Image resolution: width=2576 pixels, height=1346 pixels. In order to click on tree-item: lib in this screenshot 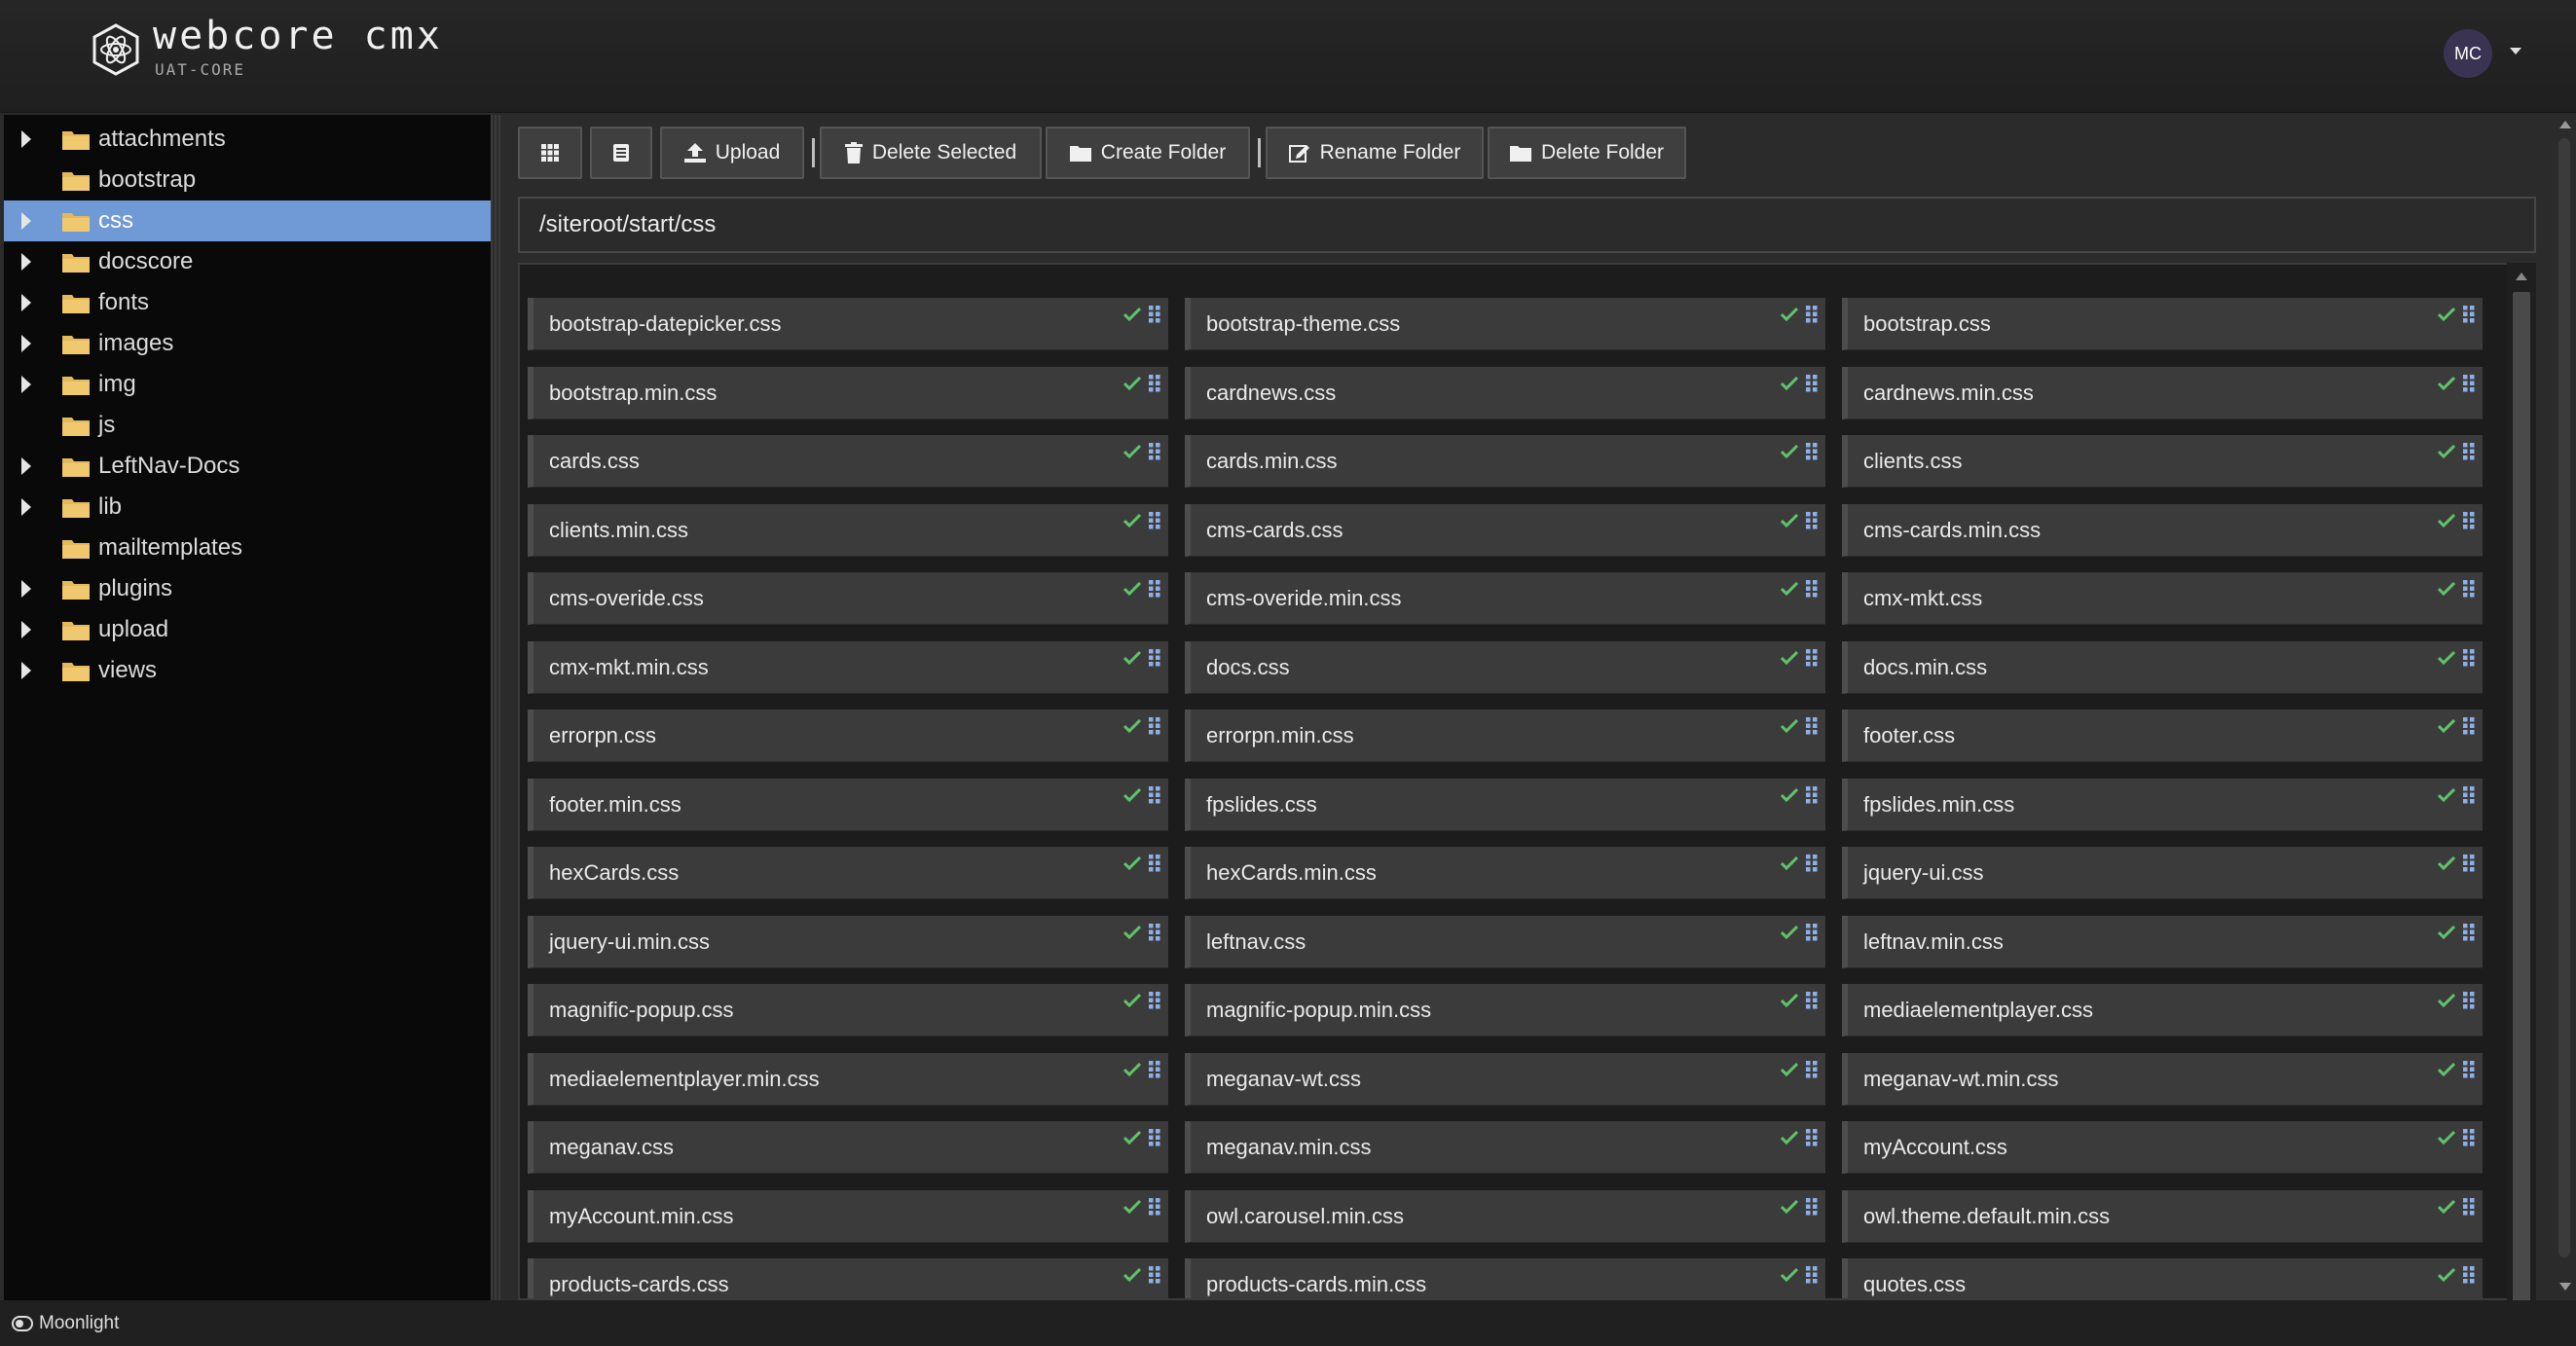, I will do `click(247, 507)`.